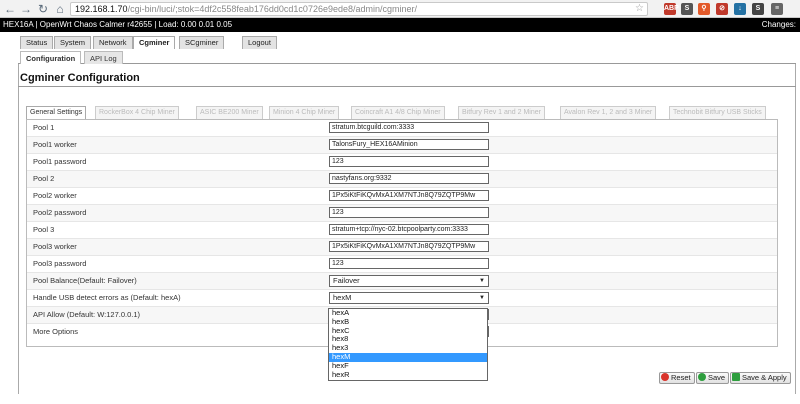 This screenshot has height=404, width=800. What do you see at coordinates (409, 246) in the screenshot?
I see `pool3-worker-input: 1Px5iKtFiKQvMxA1XM7NTJn8Q79ZQTP9Mw` at bounding box center [409, 246].